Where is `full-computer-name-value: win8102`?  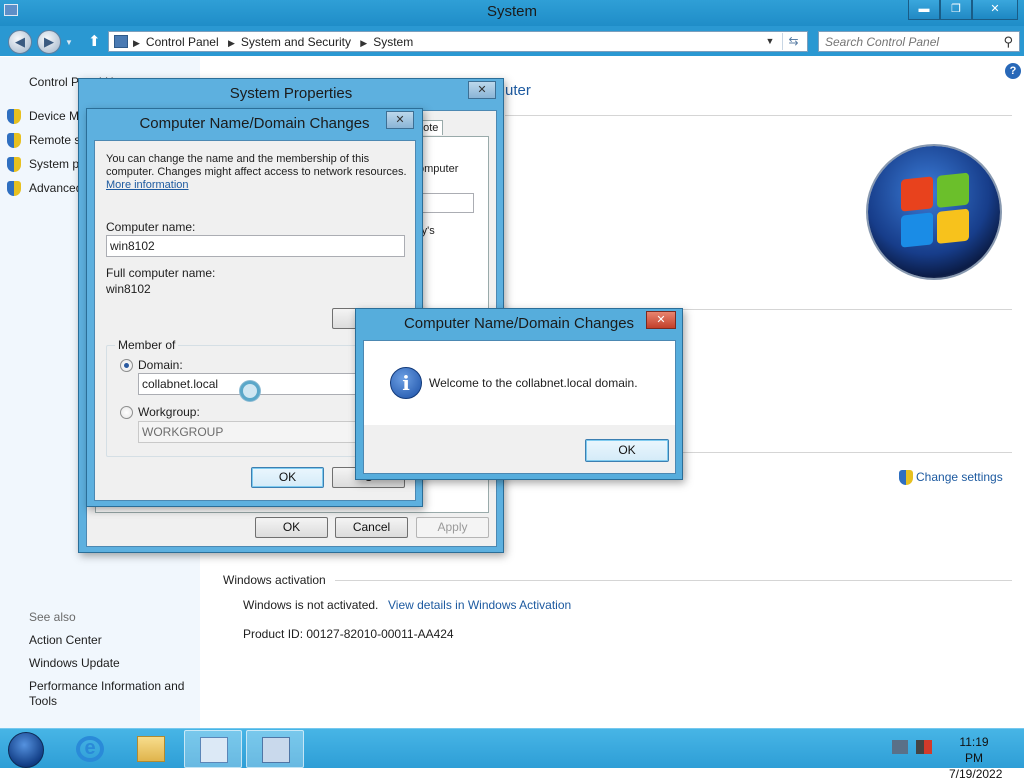
full-computer-name-value: win8102 is located at coordinates (128, 289).